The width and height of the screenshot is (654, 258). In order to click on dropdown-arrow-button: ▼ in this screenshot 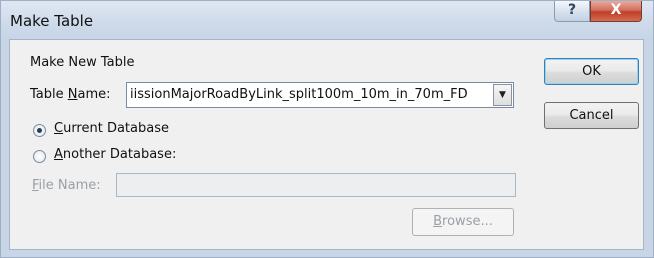, I will do `click(502, 95)`.